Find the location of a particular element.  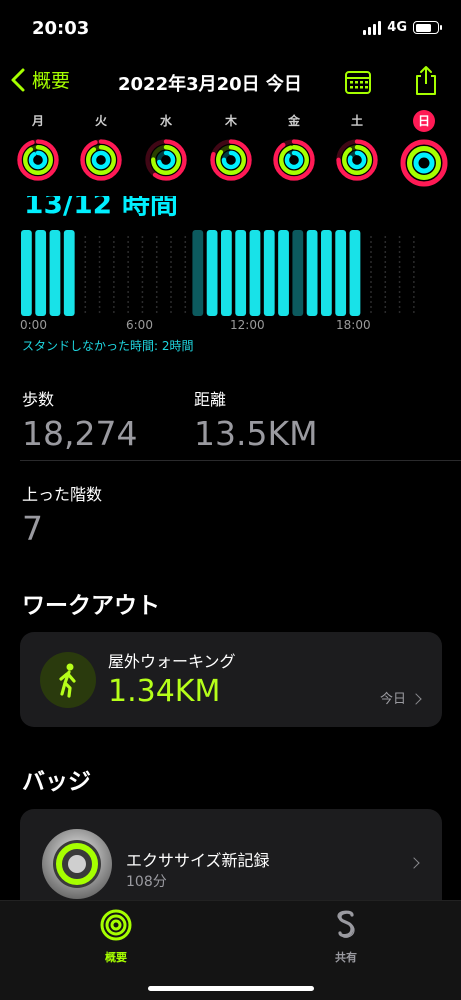

distance-label: 距離 is located at coordinates (210, 399).